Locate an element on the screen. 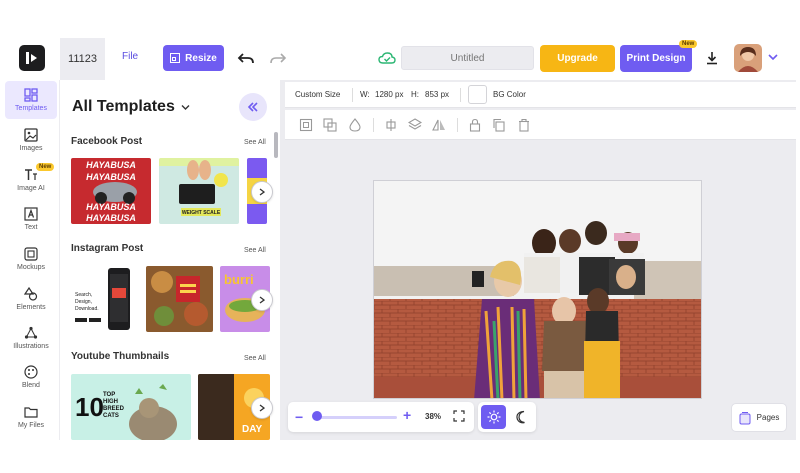  lock-icon is located at coordinates (475, 125).